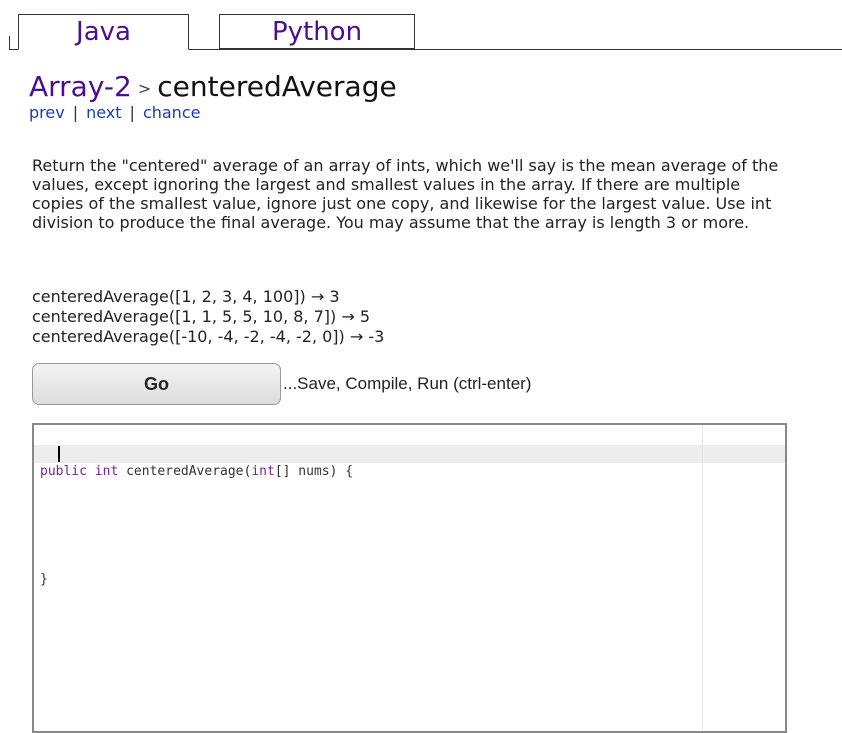 The height and width of the screenshot is (733, 842). I want to click on example-line: centeredAverage([1, 2, 3, 4, 100]) → 3, so click(186, 296).